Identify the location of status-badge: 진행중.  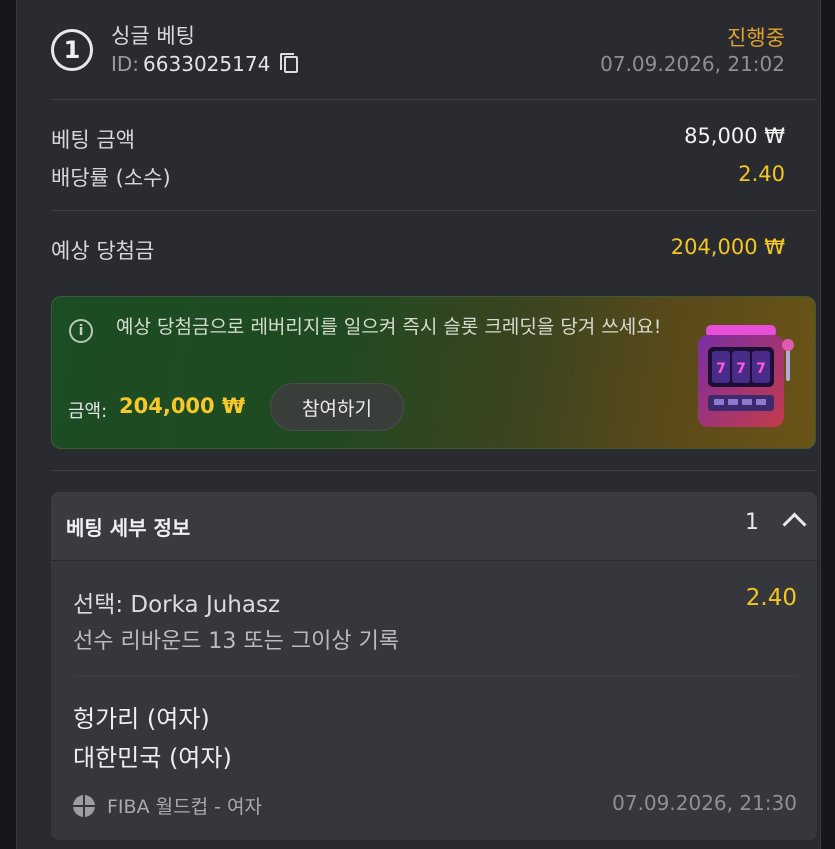
(756, 38).